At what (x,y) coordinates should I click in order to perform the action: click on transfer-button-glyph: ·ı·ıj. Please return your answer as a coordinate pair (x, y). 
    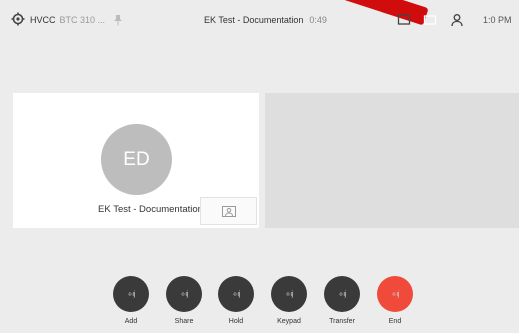
    Looking at the image, I should click on (342, 294).